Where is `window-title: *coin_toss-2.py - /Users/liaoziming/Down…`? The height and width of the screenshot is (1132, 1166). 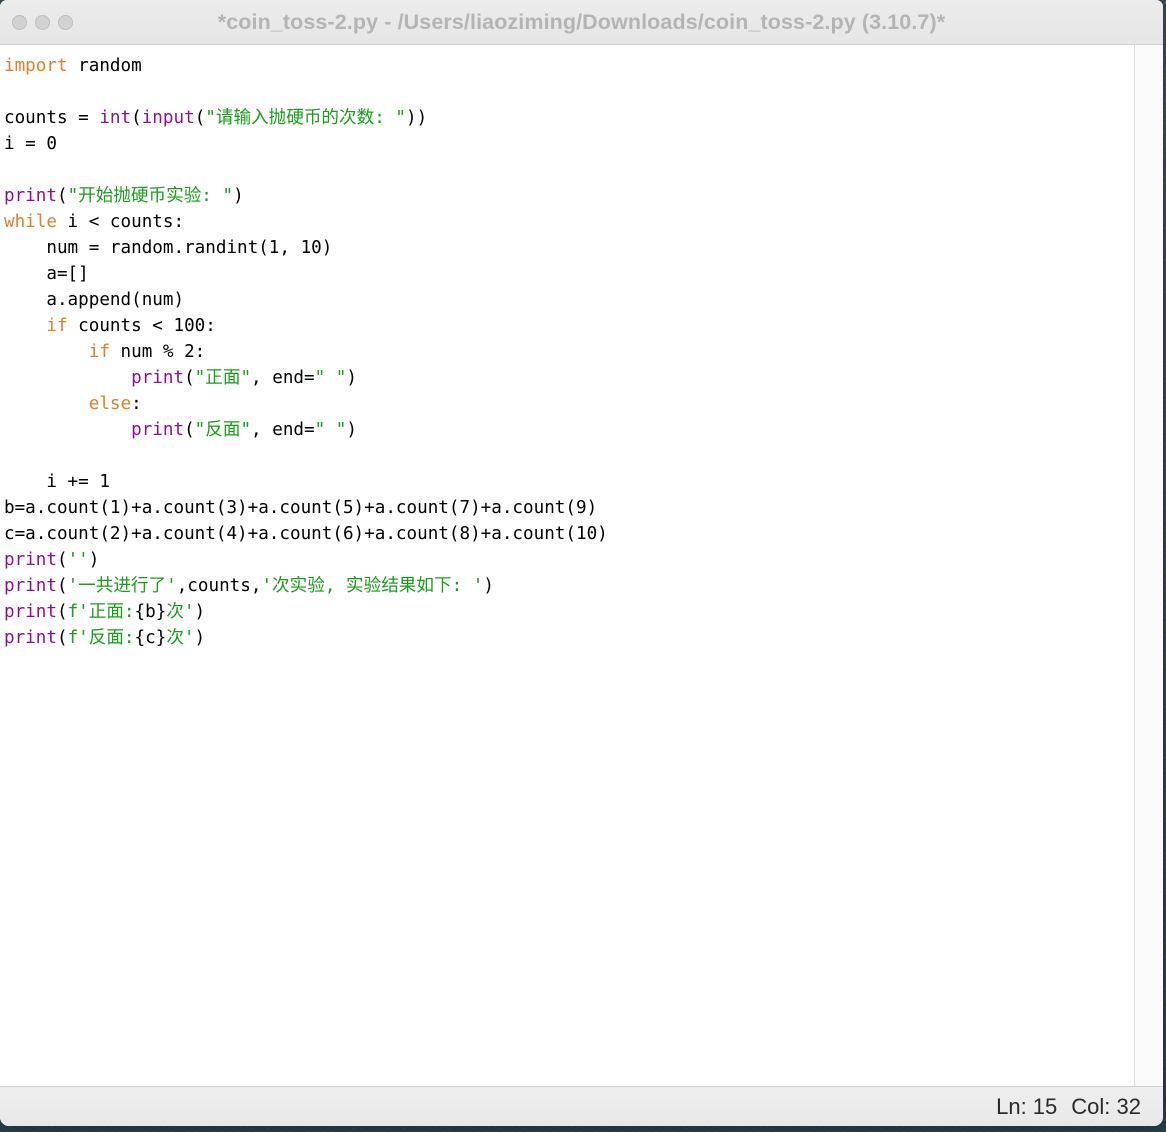
window-title: *coin_toss-2.py - /Users/liaoziming/Down… is located at coordinates (581, 21).